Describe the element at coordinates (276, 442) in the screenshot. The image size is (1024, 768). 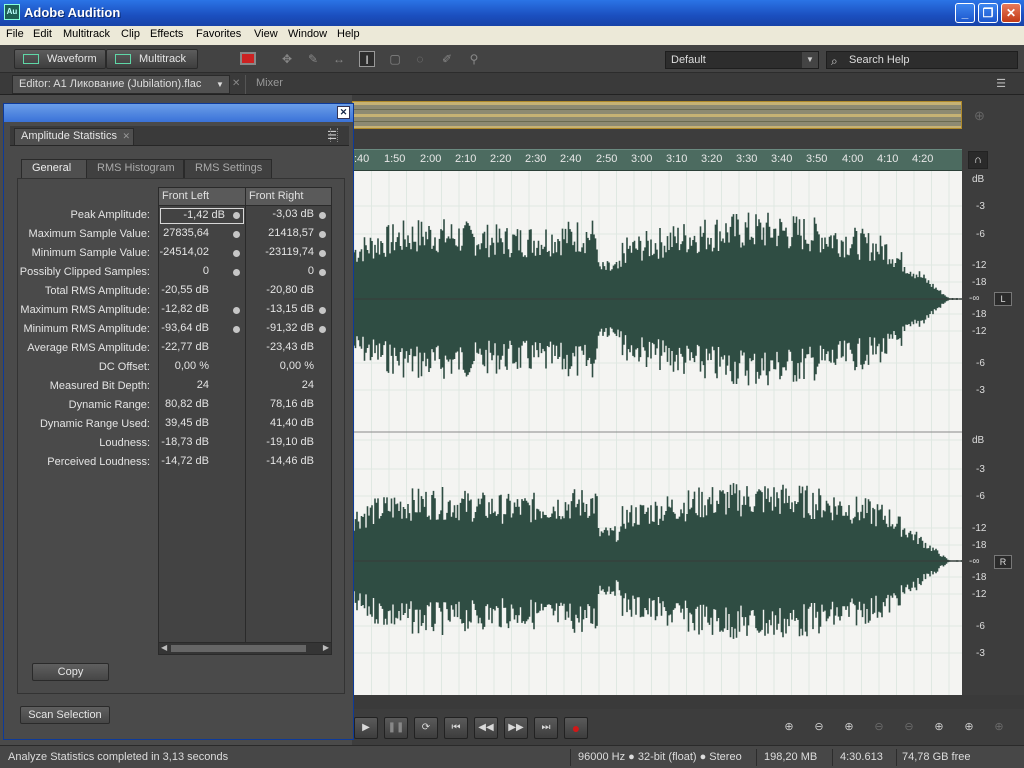
I see `stat-value-front-right: -19,10 dB` at that location.